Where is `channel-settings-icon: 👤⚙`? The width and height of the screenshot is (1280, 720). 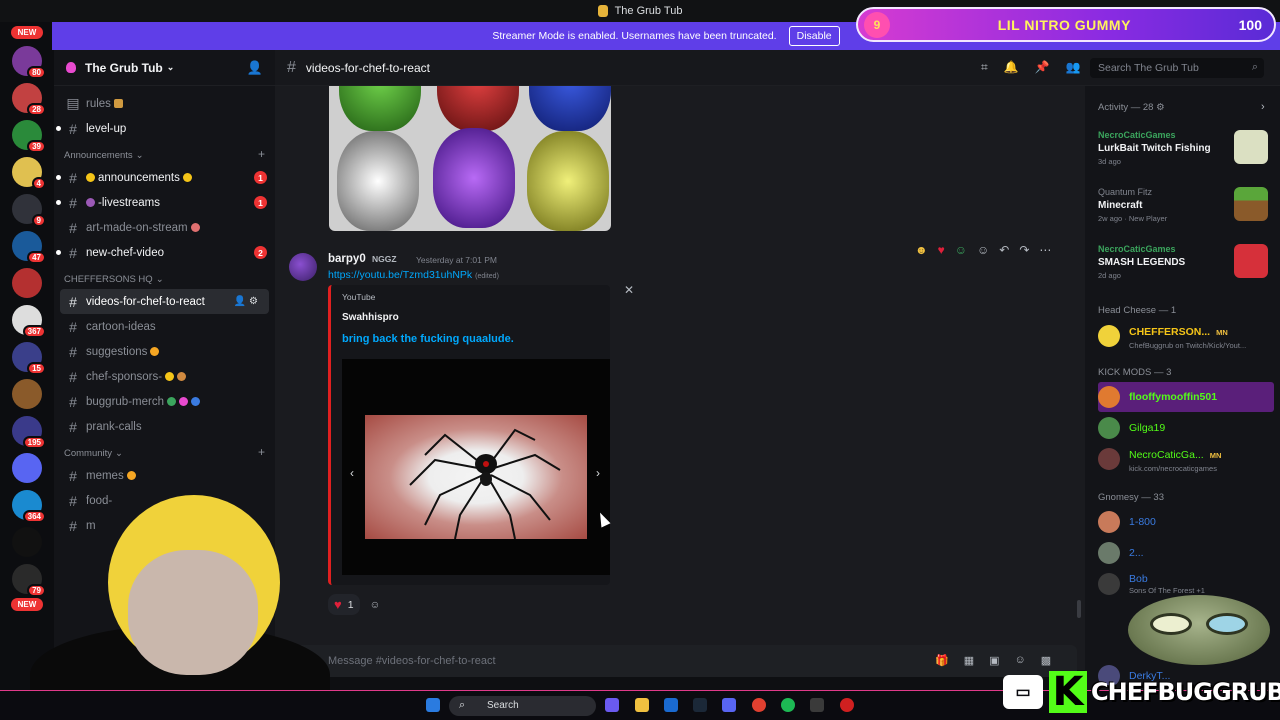
channel-settings-icon: 👤⚙ is located at coordinates (247, 301).